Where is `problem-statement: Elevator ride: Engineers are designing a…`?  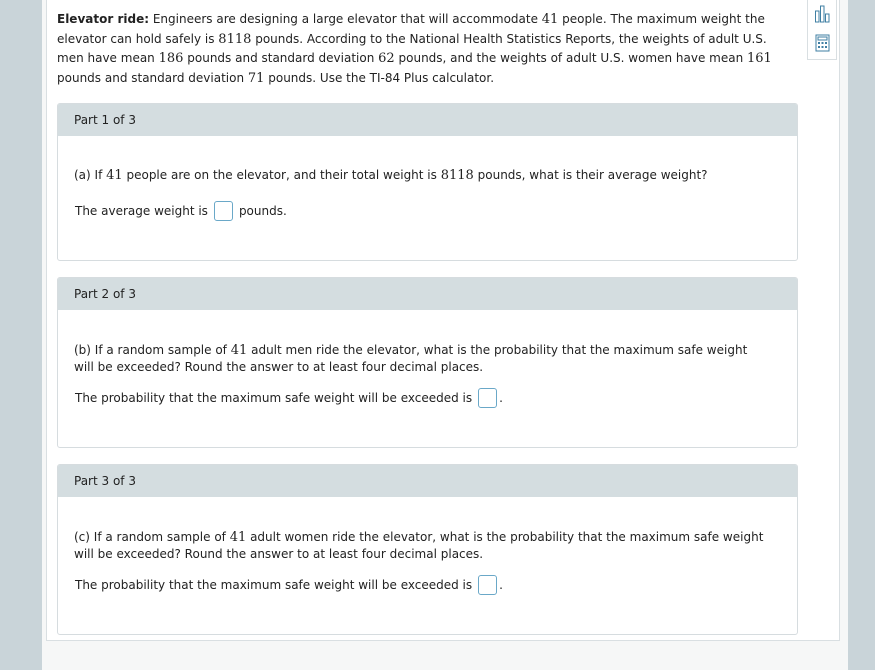 problem-statement: Elevator ride: Engineers are designing a… is located at coordinates (414, 49).